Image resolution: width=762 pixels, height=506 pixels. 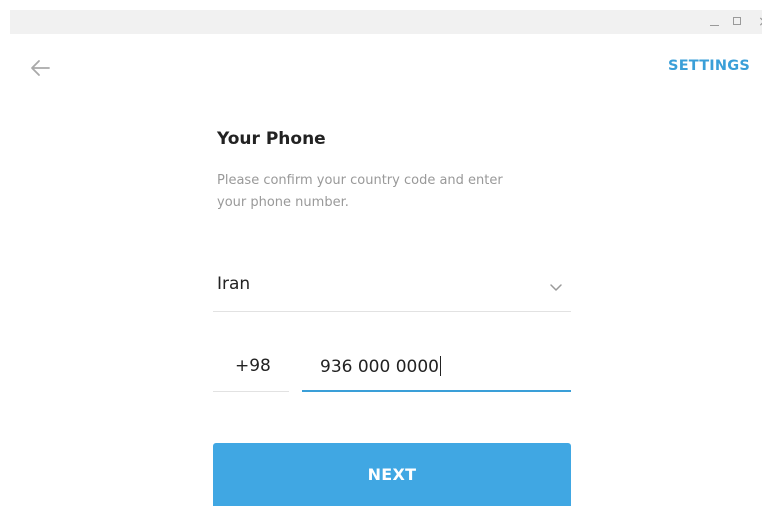 I want to click on page-title: Your Phone, so click(x=271, y=139).